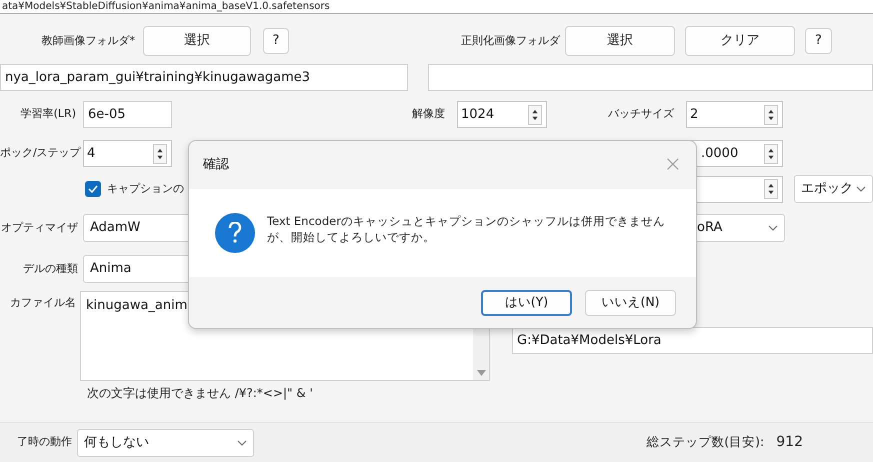 Image resolution: width=873 pixels, height=462 pixels. I want to click on model-path-field: ata¥Models¥StableDiffusion¥anima¥anima_baseV1.0.safetensors, so click(436, 7).